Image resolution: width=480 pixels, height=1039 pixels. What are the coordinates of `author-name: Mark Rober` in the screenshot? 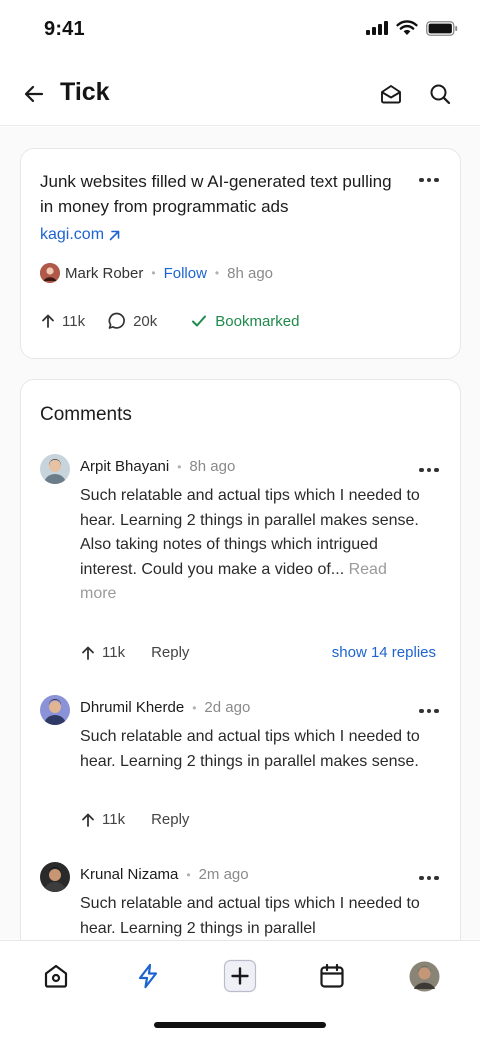 It's located at (104, 273).